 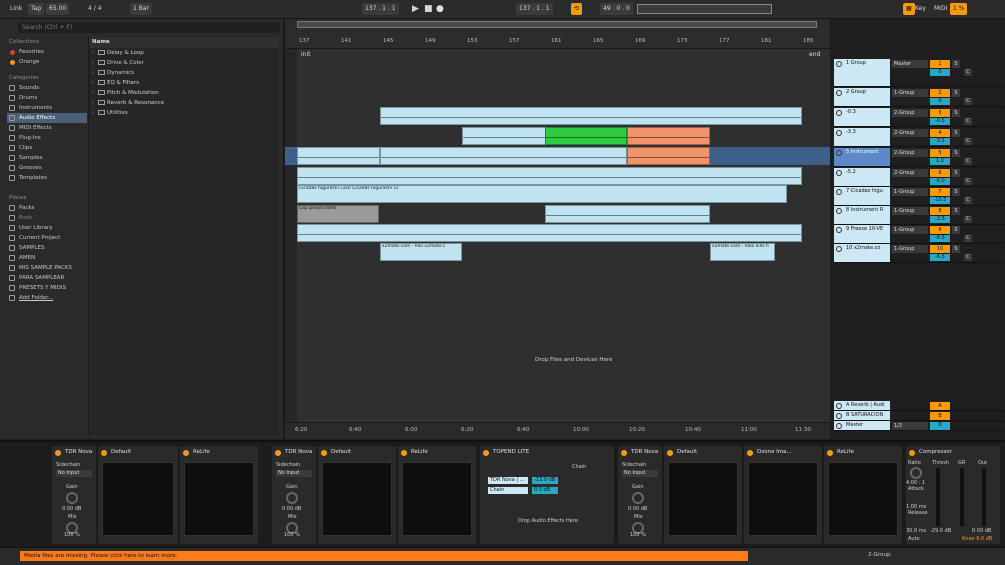 What do you see at coordinates (814, 54) in the screenshot?
I see `locator-end: end` at bounding box center [814, 54].